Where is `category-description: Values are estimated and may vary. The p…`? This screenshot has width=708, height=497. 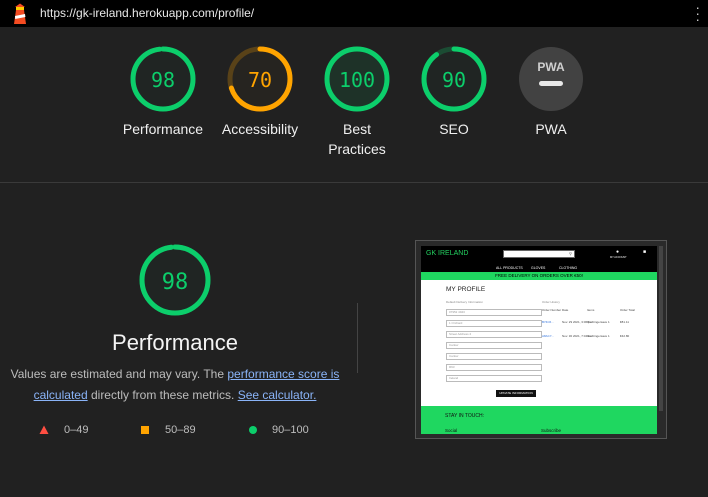
category-description: Values are estimated and may vary. The p… is located at coordinates (175, 385).